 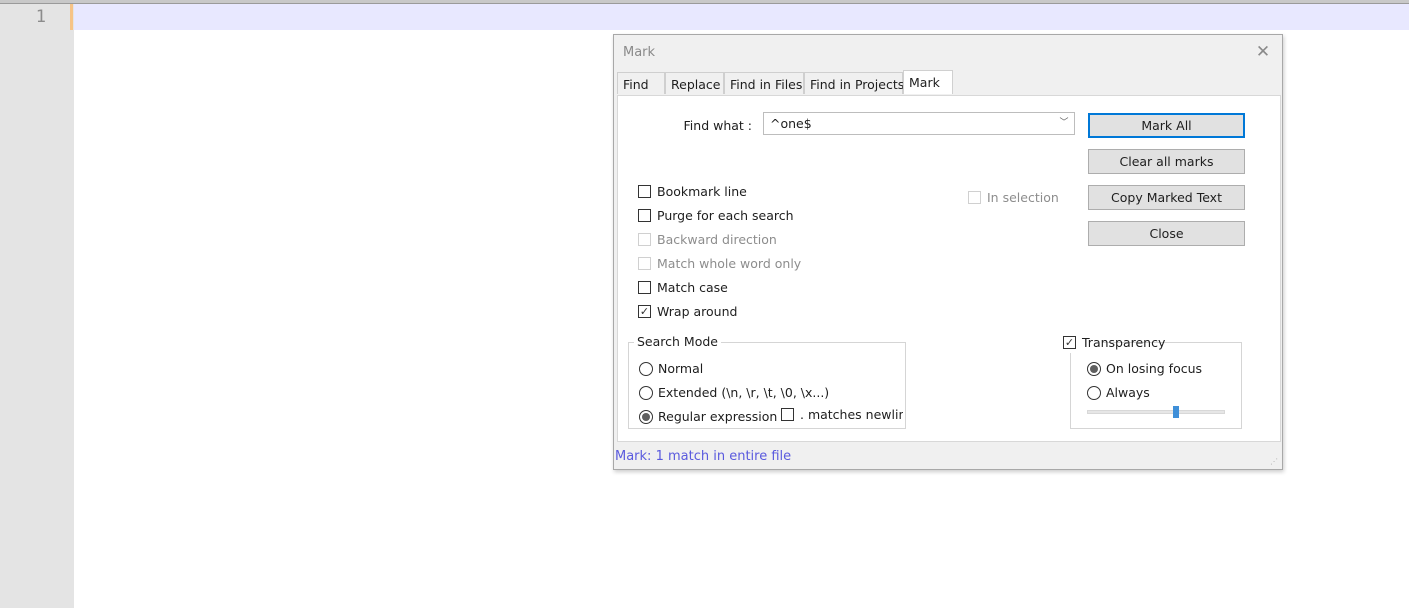 I want to click on transparency-group: ✓ Transparency On losing focus Always, so click(x=1152, y=382).